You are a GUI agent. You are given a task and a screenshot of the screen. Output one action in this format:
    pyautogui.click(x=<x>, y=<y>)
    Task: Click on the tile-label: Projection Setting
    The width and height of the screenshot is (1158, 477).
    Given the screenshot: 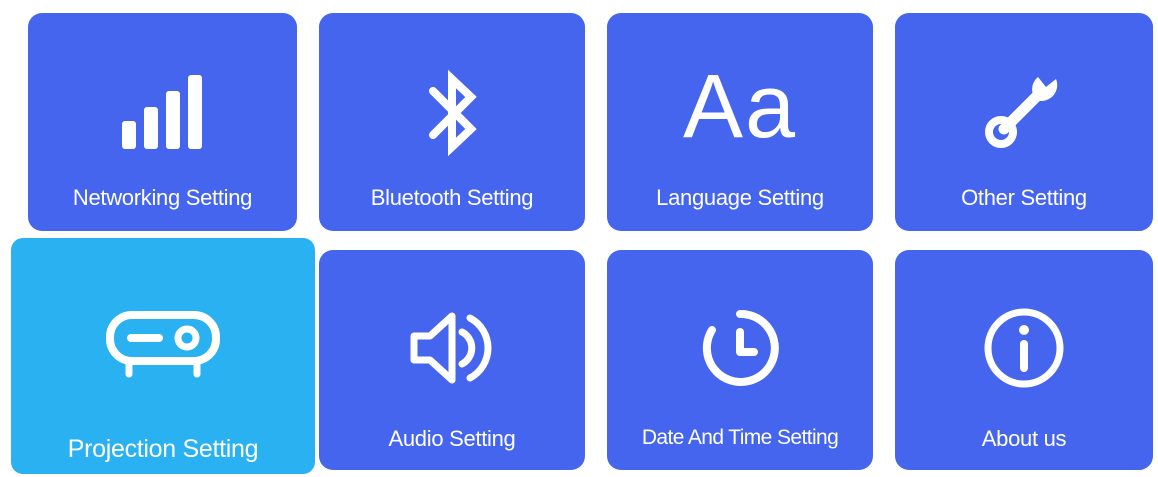 What is the action you would take?
    pyautogui.click(x=163, y=449)
    